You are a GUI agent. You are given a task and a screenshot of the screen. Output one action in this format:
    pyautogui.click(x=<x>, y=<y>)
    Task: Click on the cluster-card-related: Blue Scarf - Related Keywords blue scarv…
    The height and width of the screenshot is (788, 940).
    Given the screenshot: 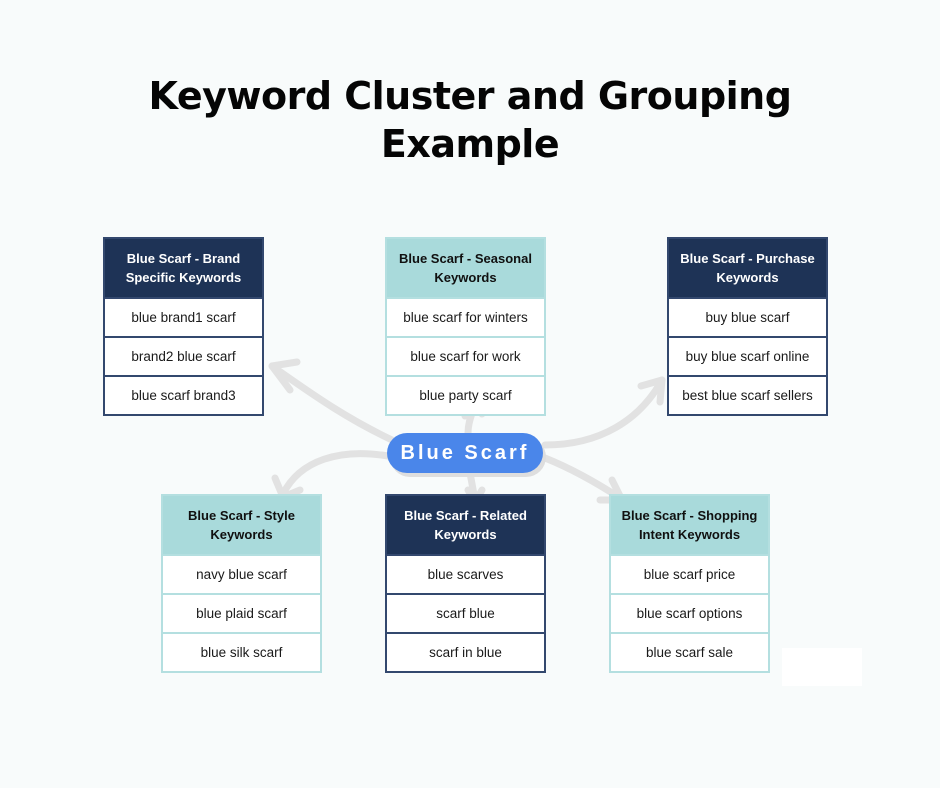 What is the action you would take?
    pyautogui.click(x=465, y=583)
    